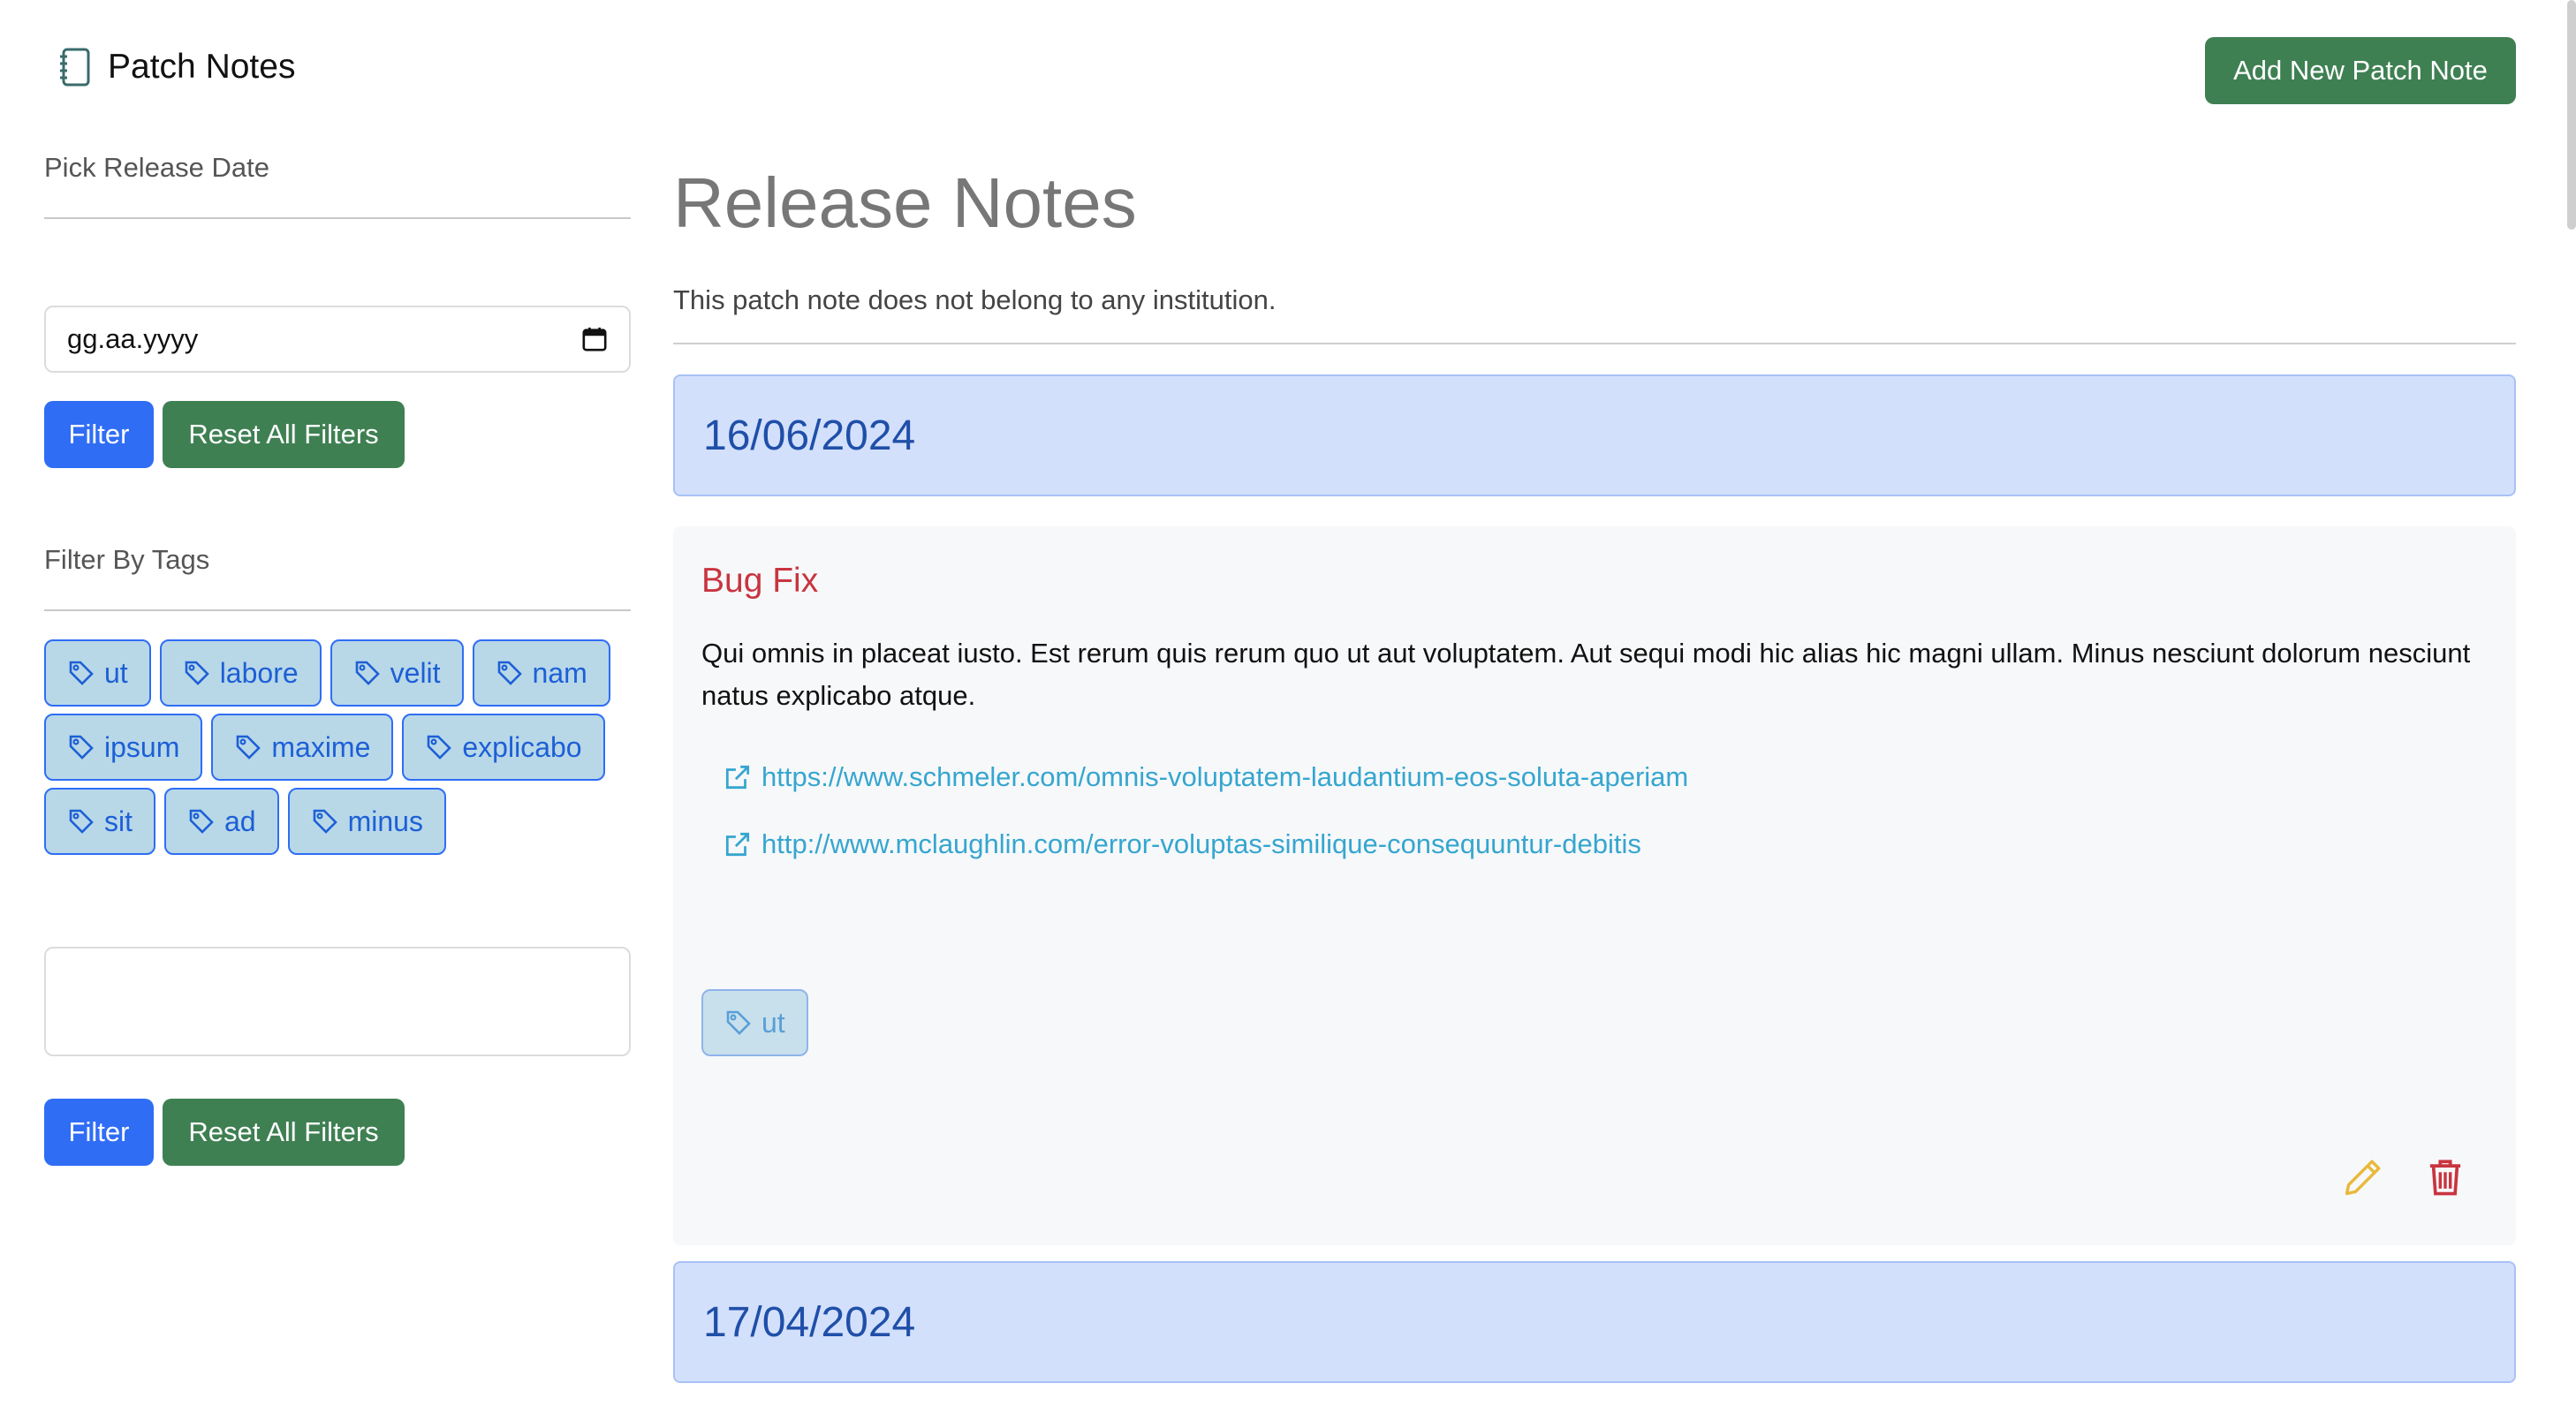 The image size is (2576, 1406). What do you see at coordinates (221, 821) in the screenshot?
I see `tag-filter-ad: ad` at bounding box center [221, 821].